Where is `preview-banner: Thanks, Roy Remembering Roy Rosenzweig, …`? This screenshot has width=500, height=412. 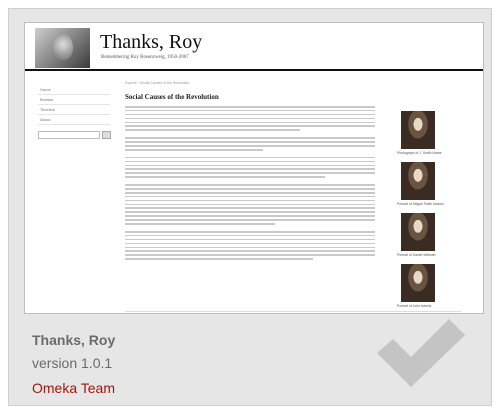
preview-banner: Thanks, Roy Remembering Roy Rosenzweig, … is located at coordinates (254, 47).